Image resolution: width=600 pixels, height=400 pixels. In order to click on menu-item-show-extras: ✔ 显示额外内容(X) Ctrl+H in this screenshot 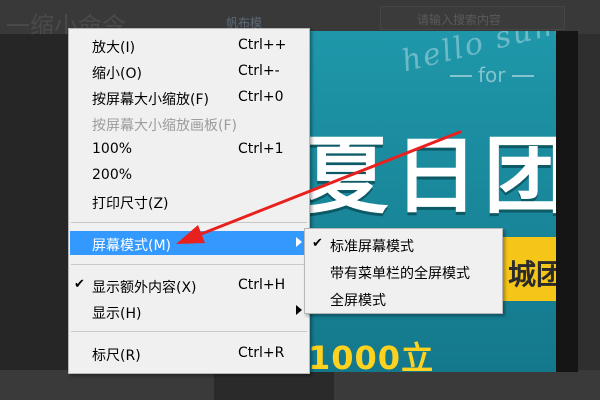, I will do `click(189, 285)`.